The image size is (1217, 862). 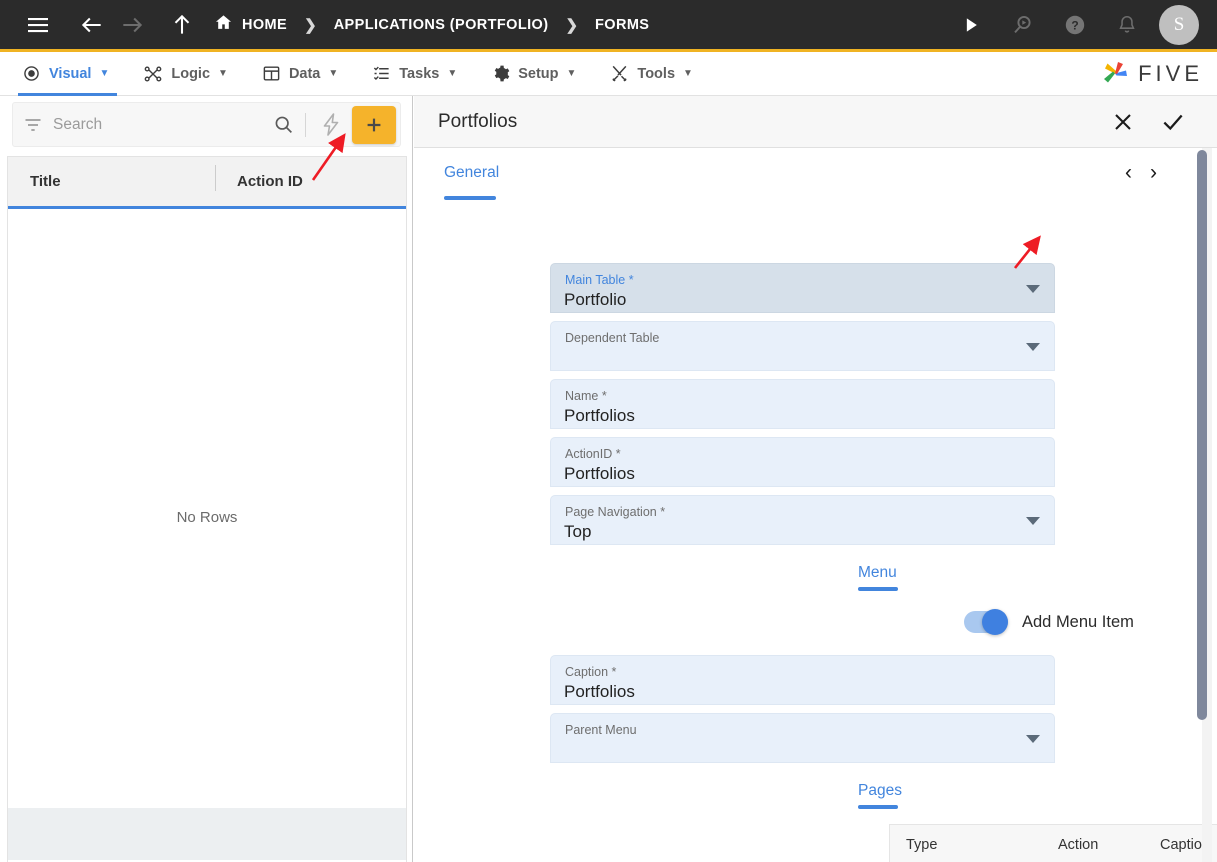 I want to click on search-bar, so click(x=206, y=124).